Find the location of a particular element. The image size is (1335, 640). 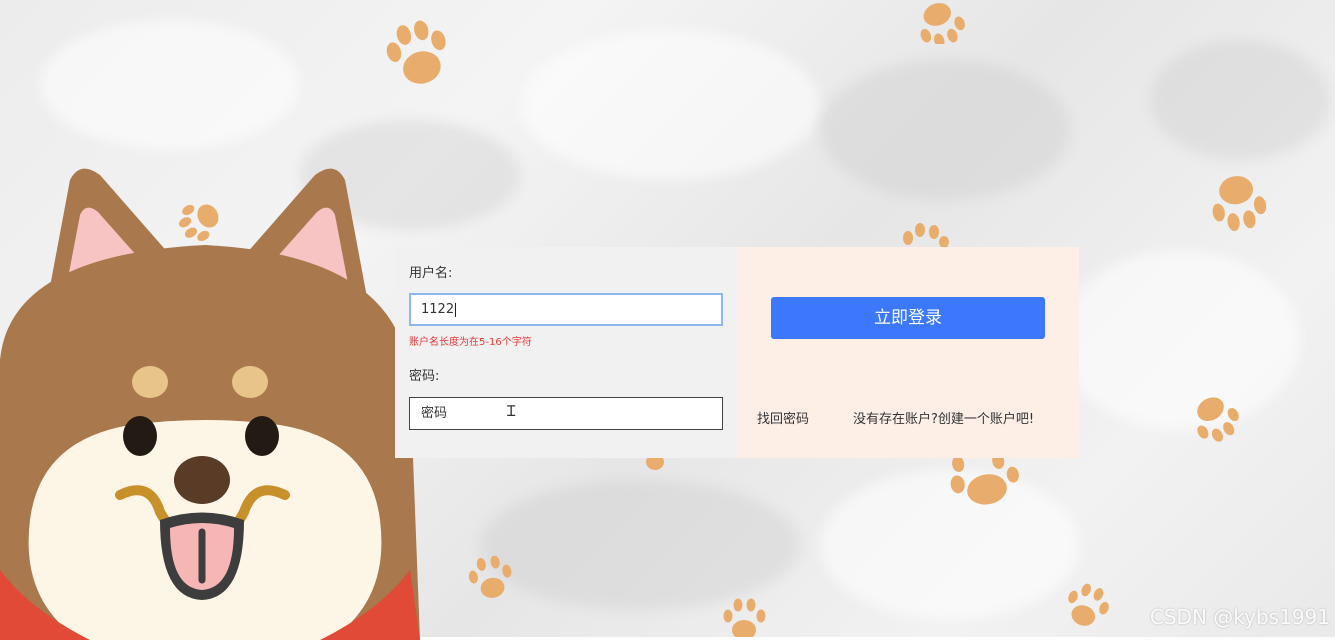

username-label: 用户名: is located at coordinates (430, 271).